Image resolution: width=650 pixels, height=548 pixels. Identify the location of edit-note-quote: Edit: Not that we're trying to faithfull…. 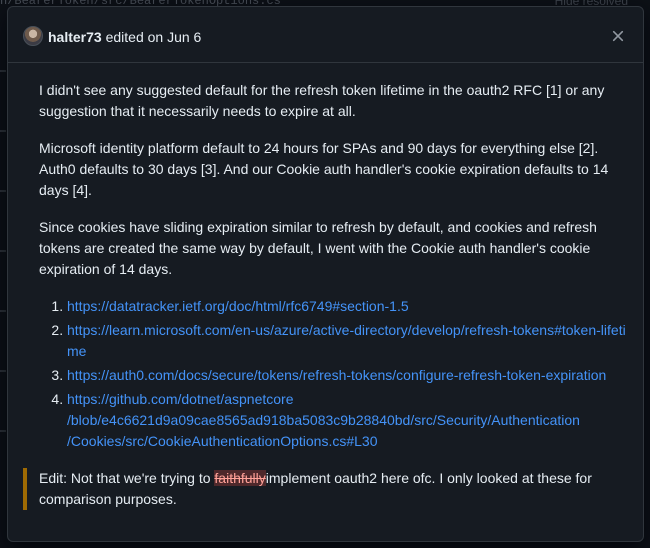
(326, 489).